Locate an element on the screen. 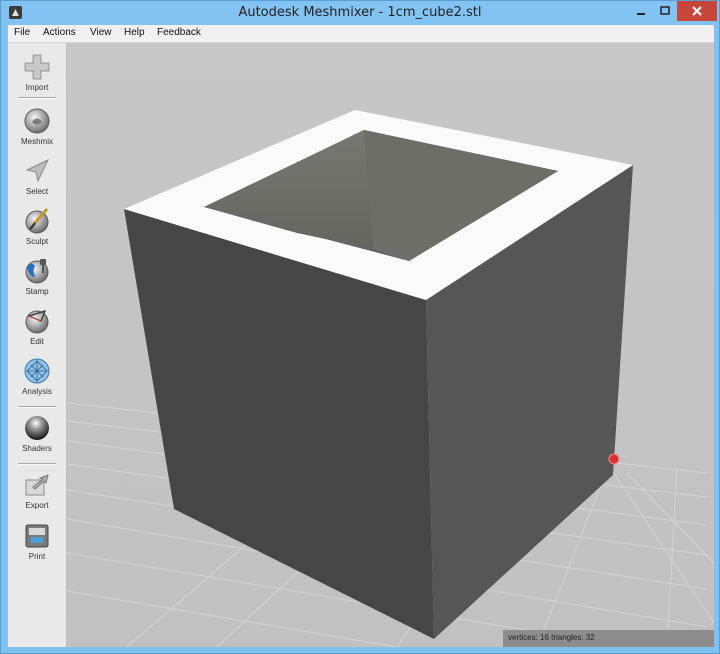 The width and height of the screenshot is (720, 654). print-button: Print is located at coordinates (37, 546).